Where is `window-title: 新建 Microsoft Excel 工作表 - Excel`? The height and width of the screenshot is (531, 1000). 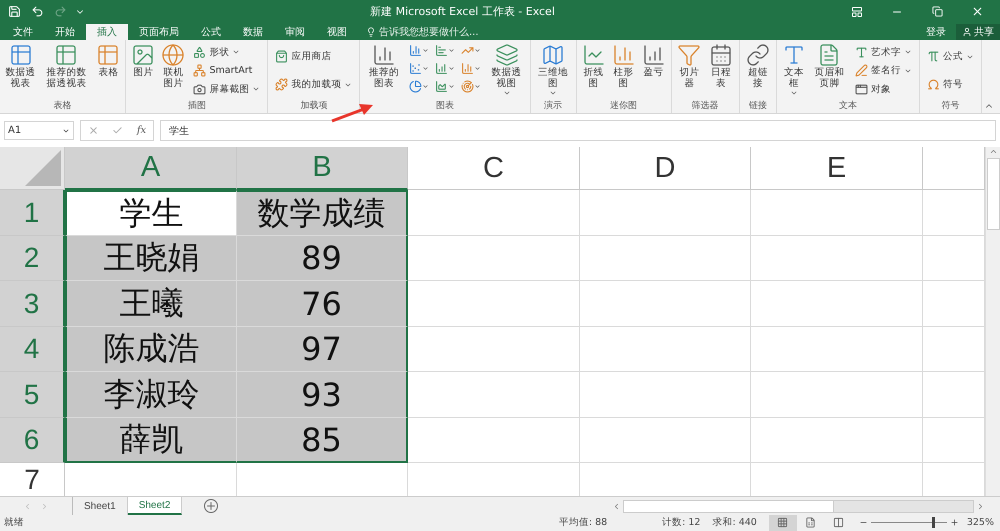 window-title: 新建 Microsoft Excel 工作表 - Excel is located at coordinates (462, 12).